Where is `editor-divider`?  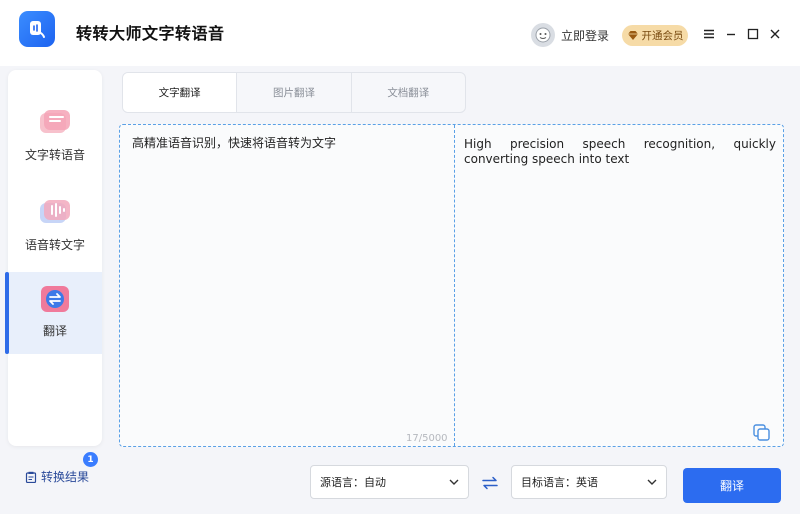 editor-divider is located at coordinates (454, 285).